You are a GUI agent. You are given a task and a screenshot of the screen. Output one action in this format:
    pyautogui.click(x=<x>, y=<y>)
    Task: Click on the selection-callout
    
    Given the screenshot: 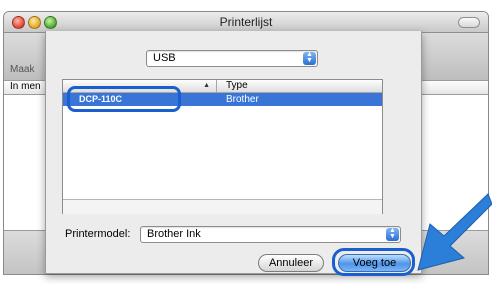 What is the action you would take?
    pyautogui.click(x=124, y=99)
    